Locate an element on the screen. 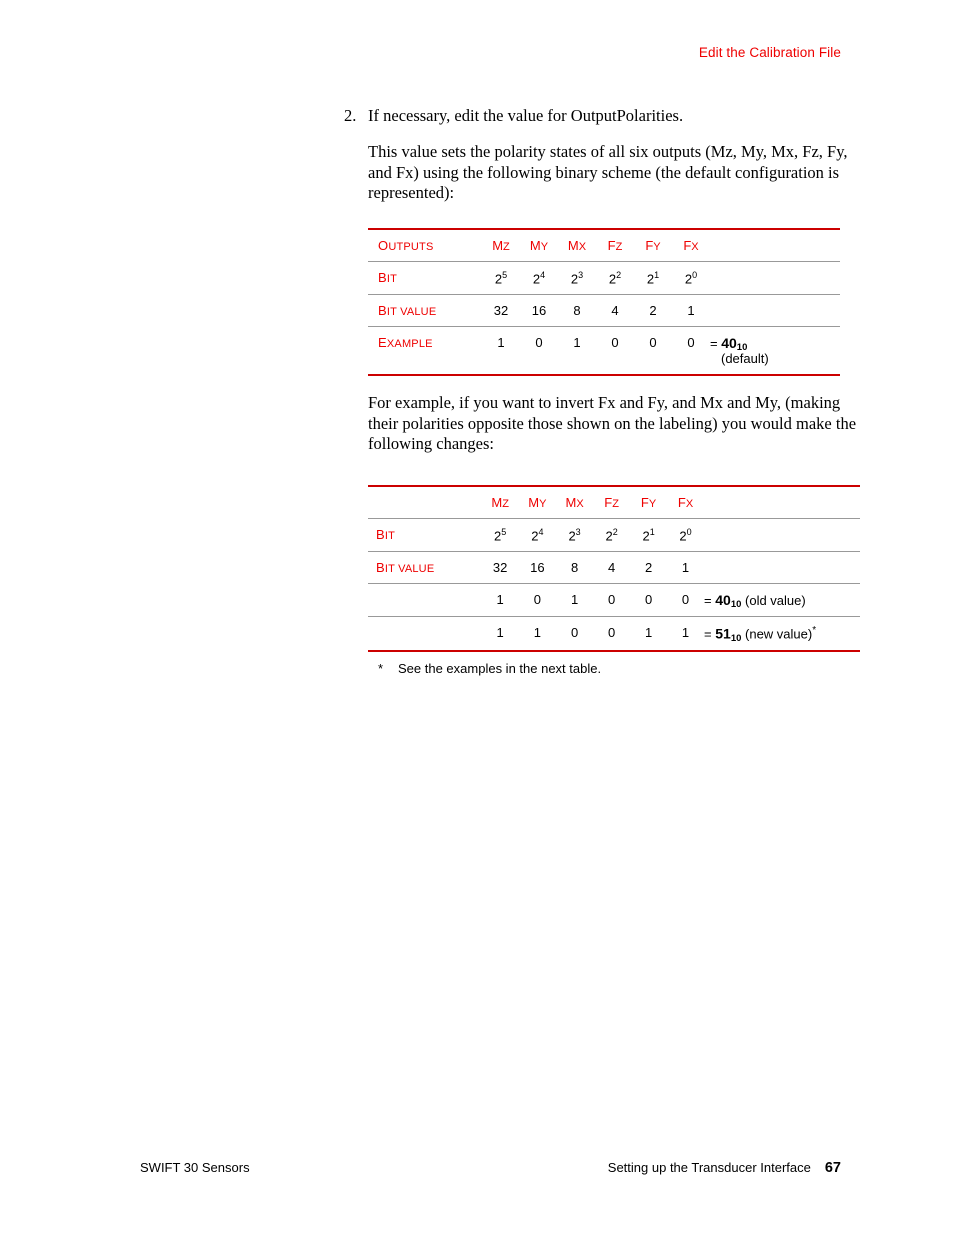 This screenshot has height=1235, width=954. col-header-mx: MX is located at coordinates (574, 501).